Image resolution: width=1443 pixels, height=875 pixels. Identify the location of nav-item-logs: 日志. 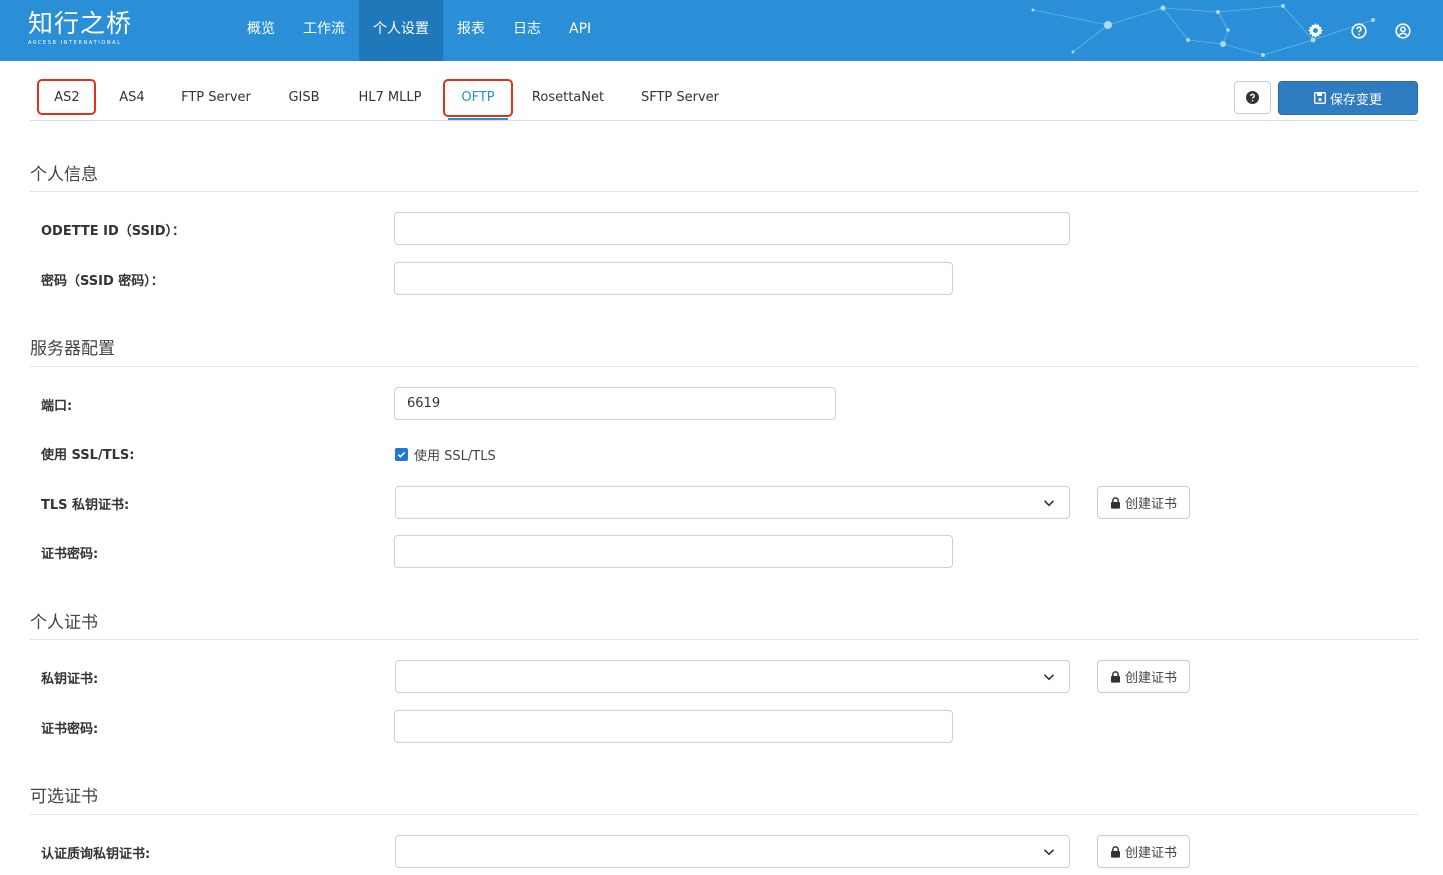
(527, 30).